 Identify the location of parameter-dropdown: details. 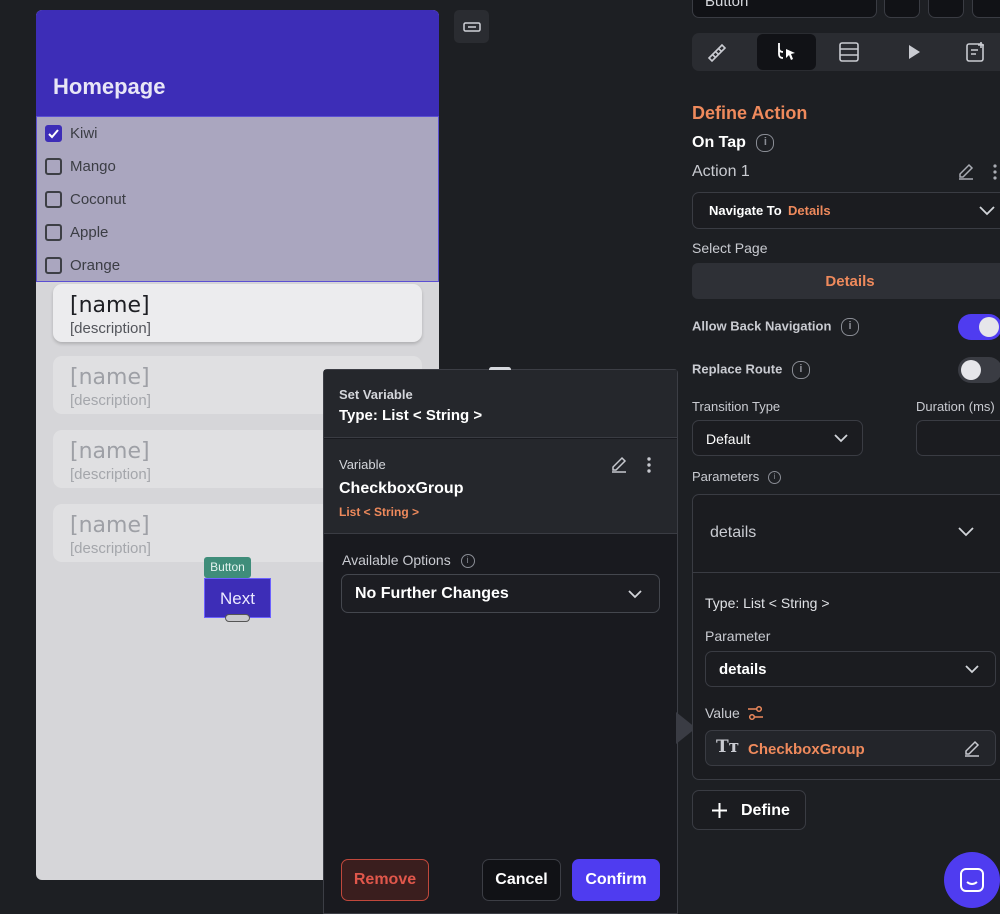
(850, 669).